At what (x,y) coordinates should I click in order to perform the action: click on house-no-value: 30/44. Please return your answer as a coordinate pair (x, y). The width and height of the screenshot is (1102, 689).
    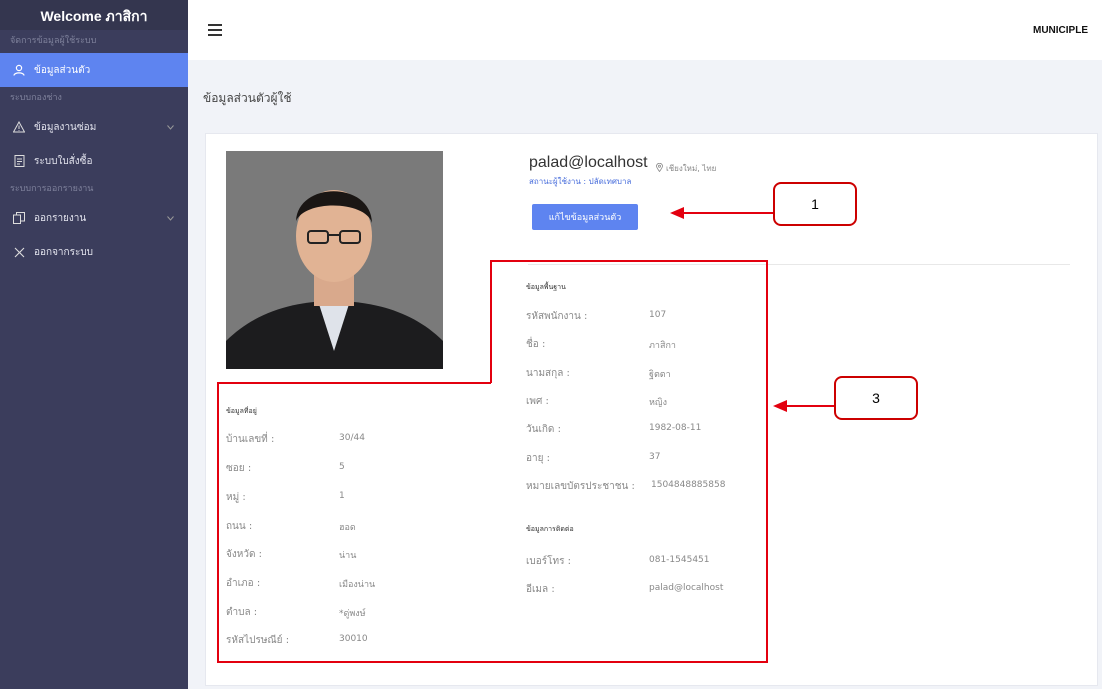
    Looking at the image, I should click on (352, 438).